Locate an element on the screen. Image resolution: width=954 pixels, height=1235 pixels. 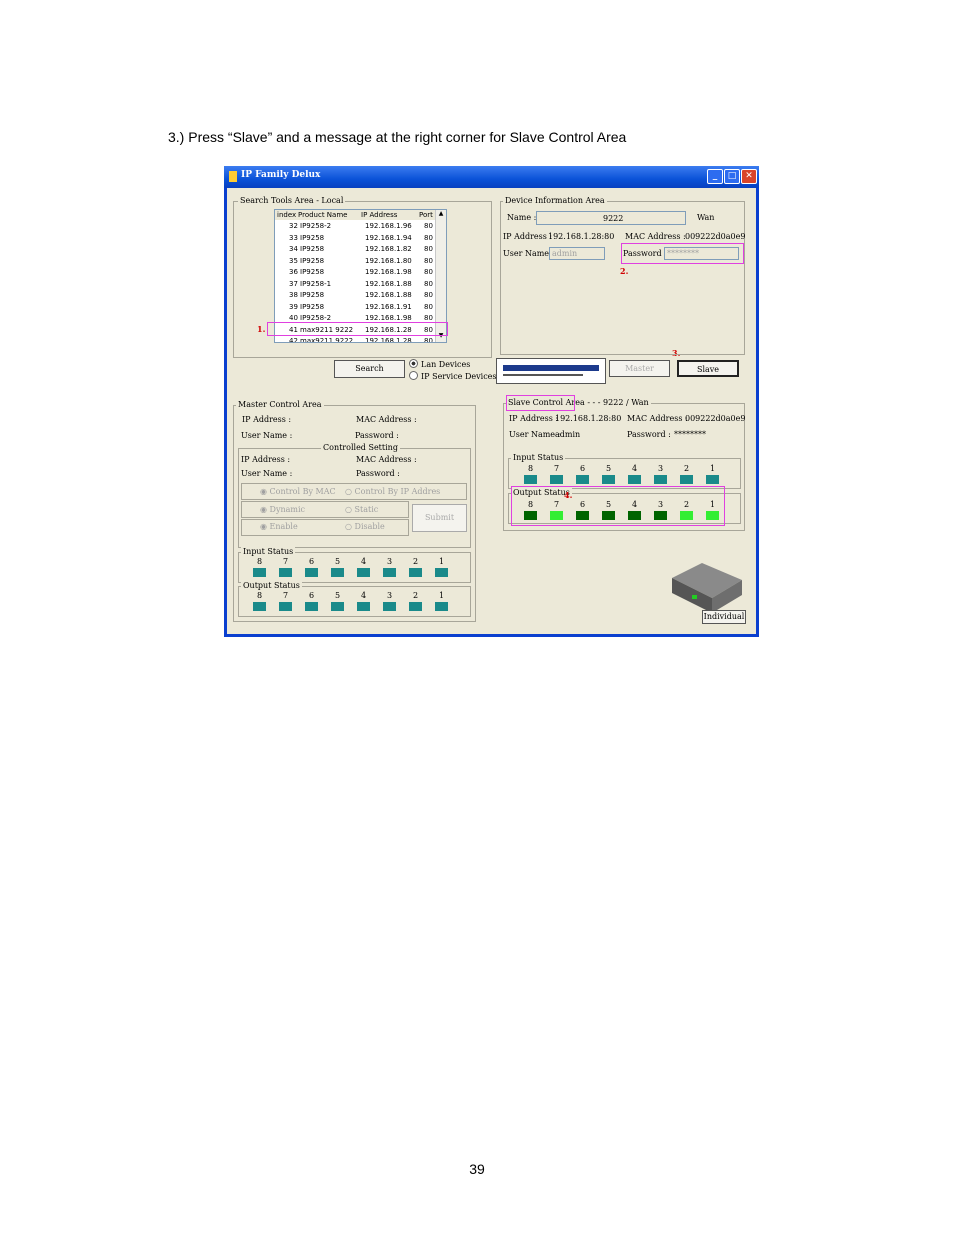
s-ip-label: IP Address : is located at coordinates (534, 418).